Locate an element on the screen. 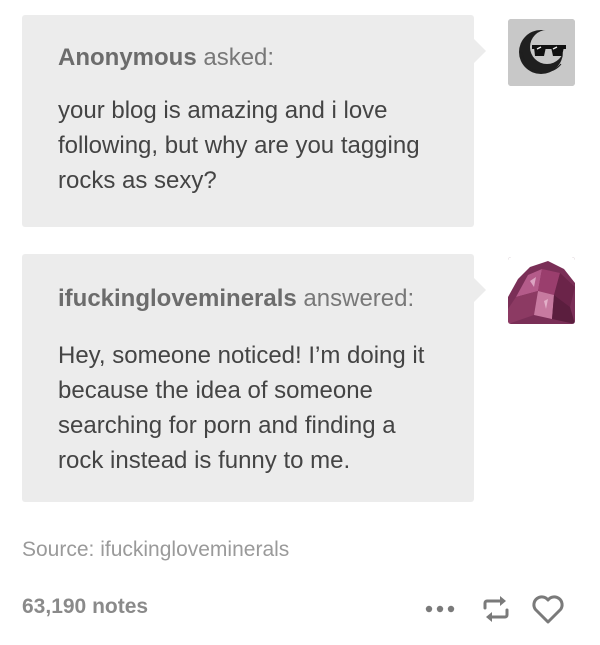  more-dots-icon is located at coordinates (440, 609).